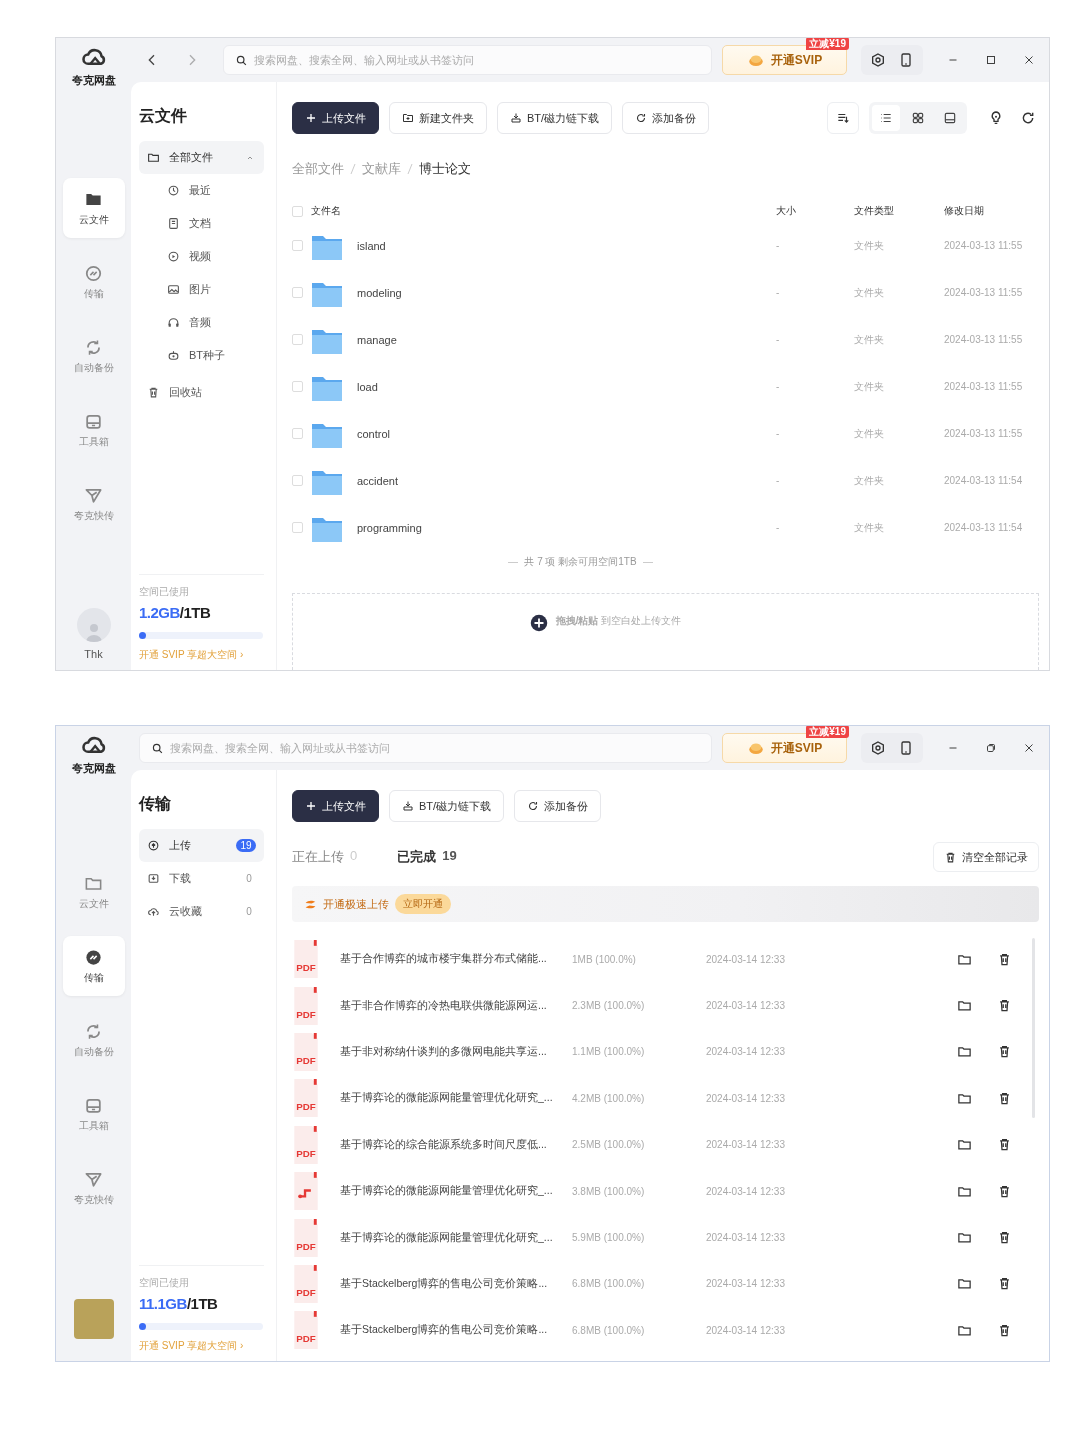 The height and width of the screenshot is (1440, 1080). I want to click on file-name: manage, so click(377, 339).